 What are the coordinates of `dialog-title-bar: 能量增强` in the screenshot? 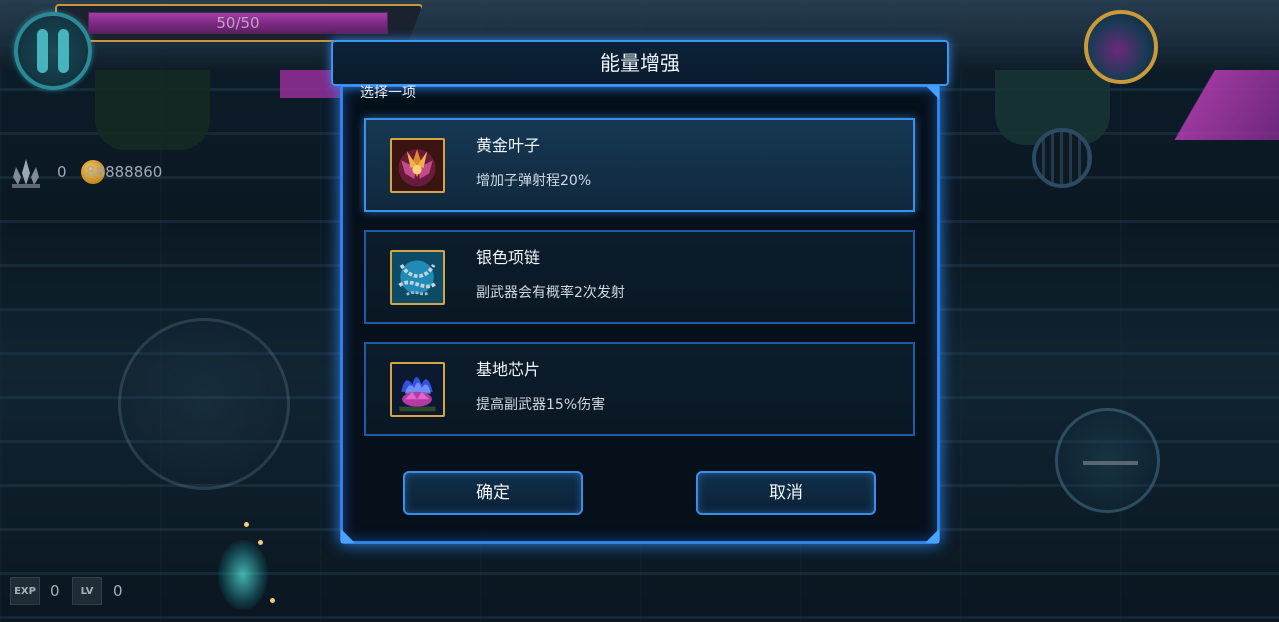 It's located at (640, 63).